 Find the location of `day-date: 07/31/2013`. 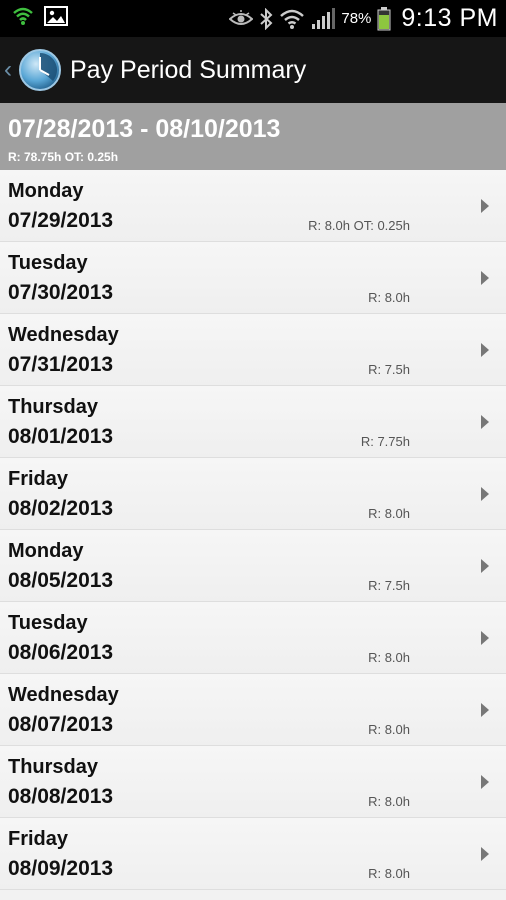

day-date: 07/31/2013 is located at coordinates (61, 364).